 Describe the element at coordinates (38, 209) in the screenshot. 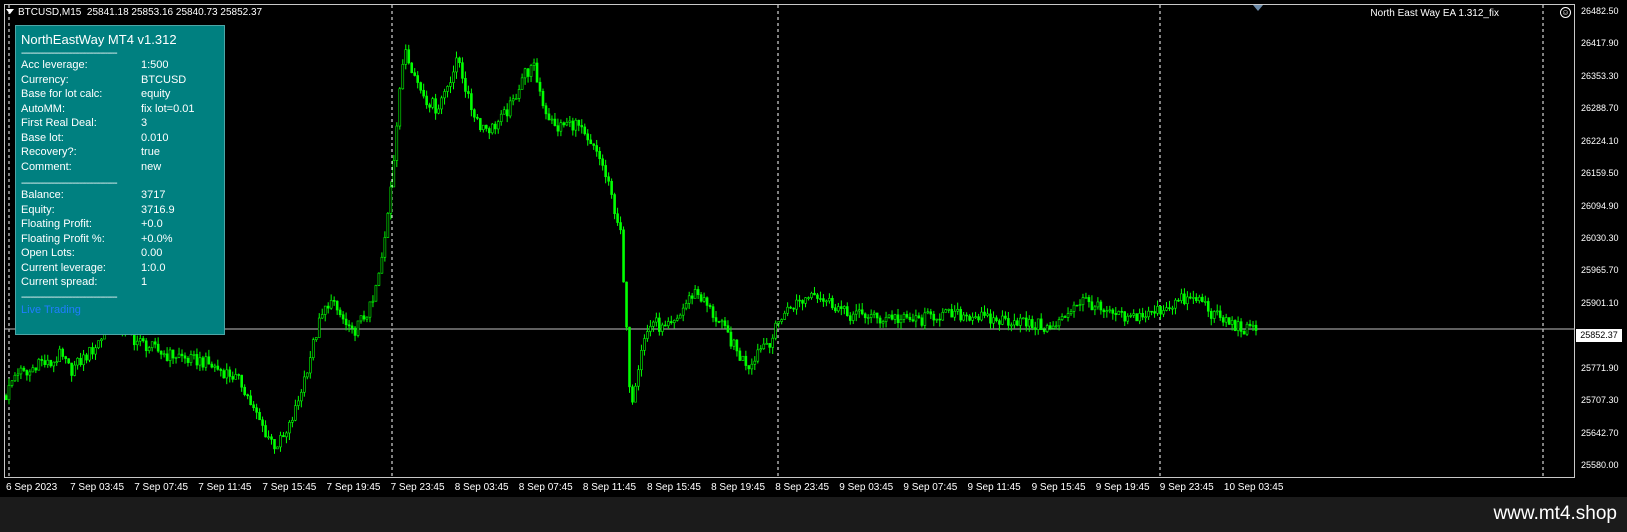

I see `panel-row-label: Equity:` at that location.